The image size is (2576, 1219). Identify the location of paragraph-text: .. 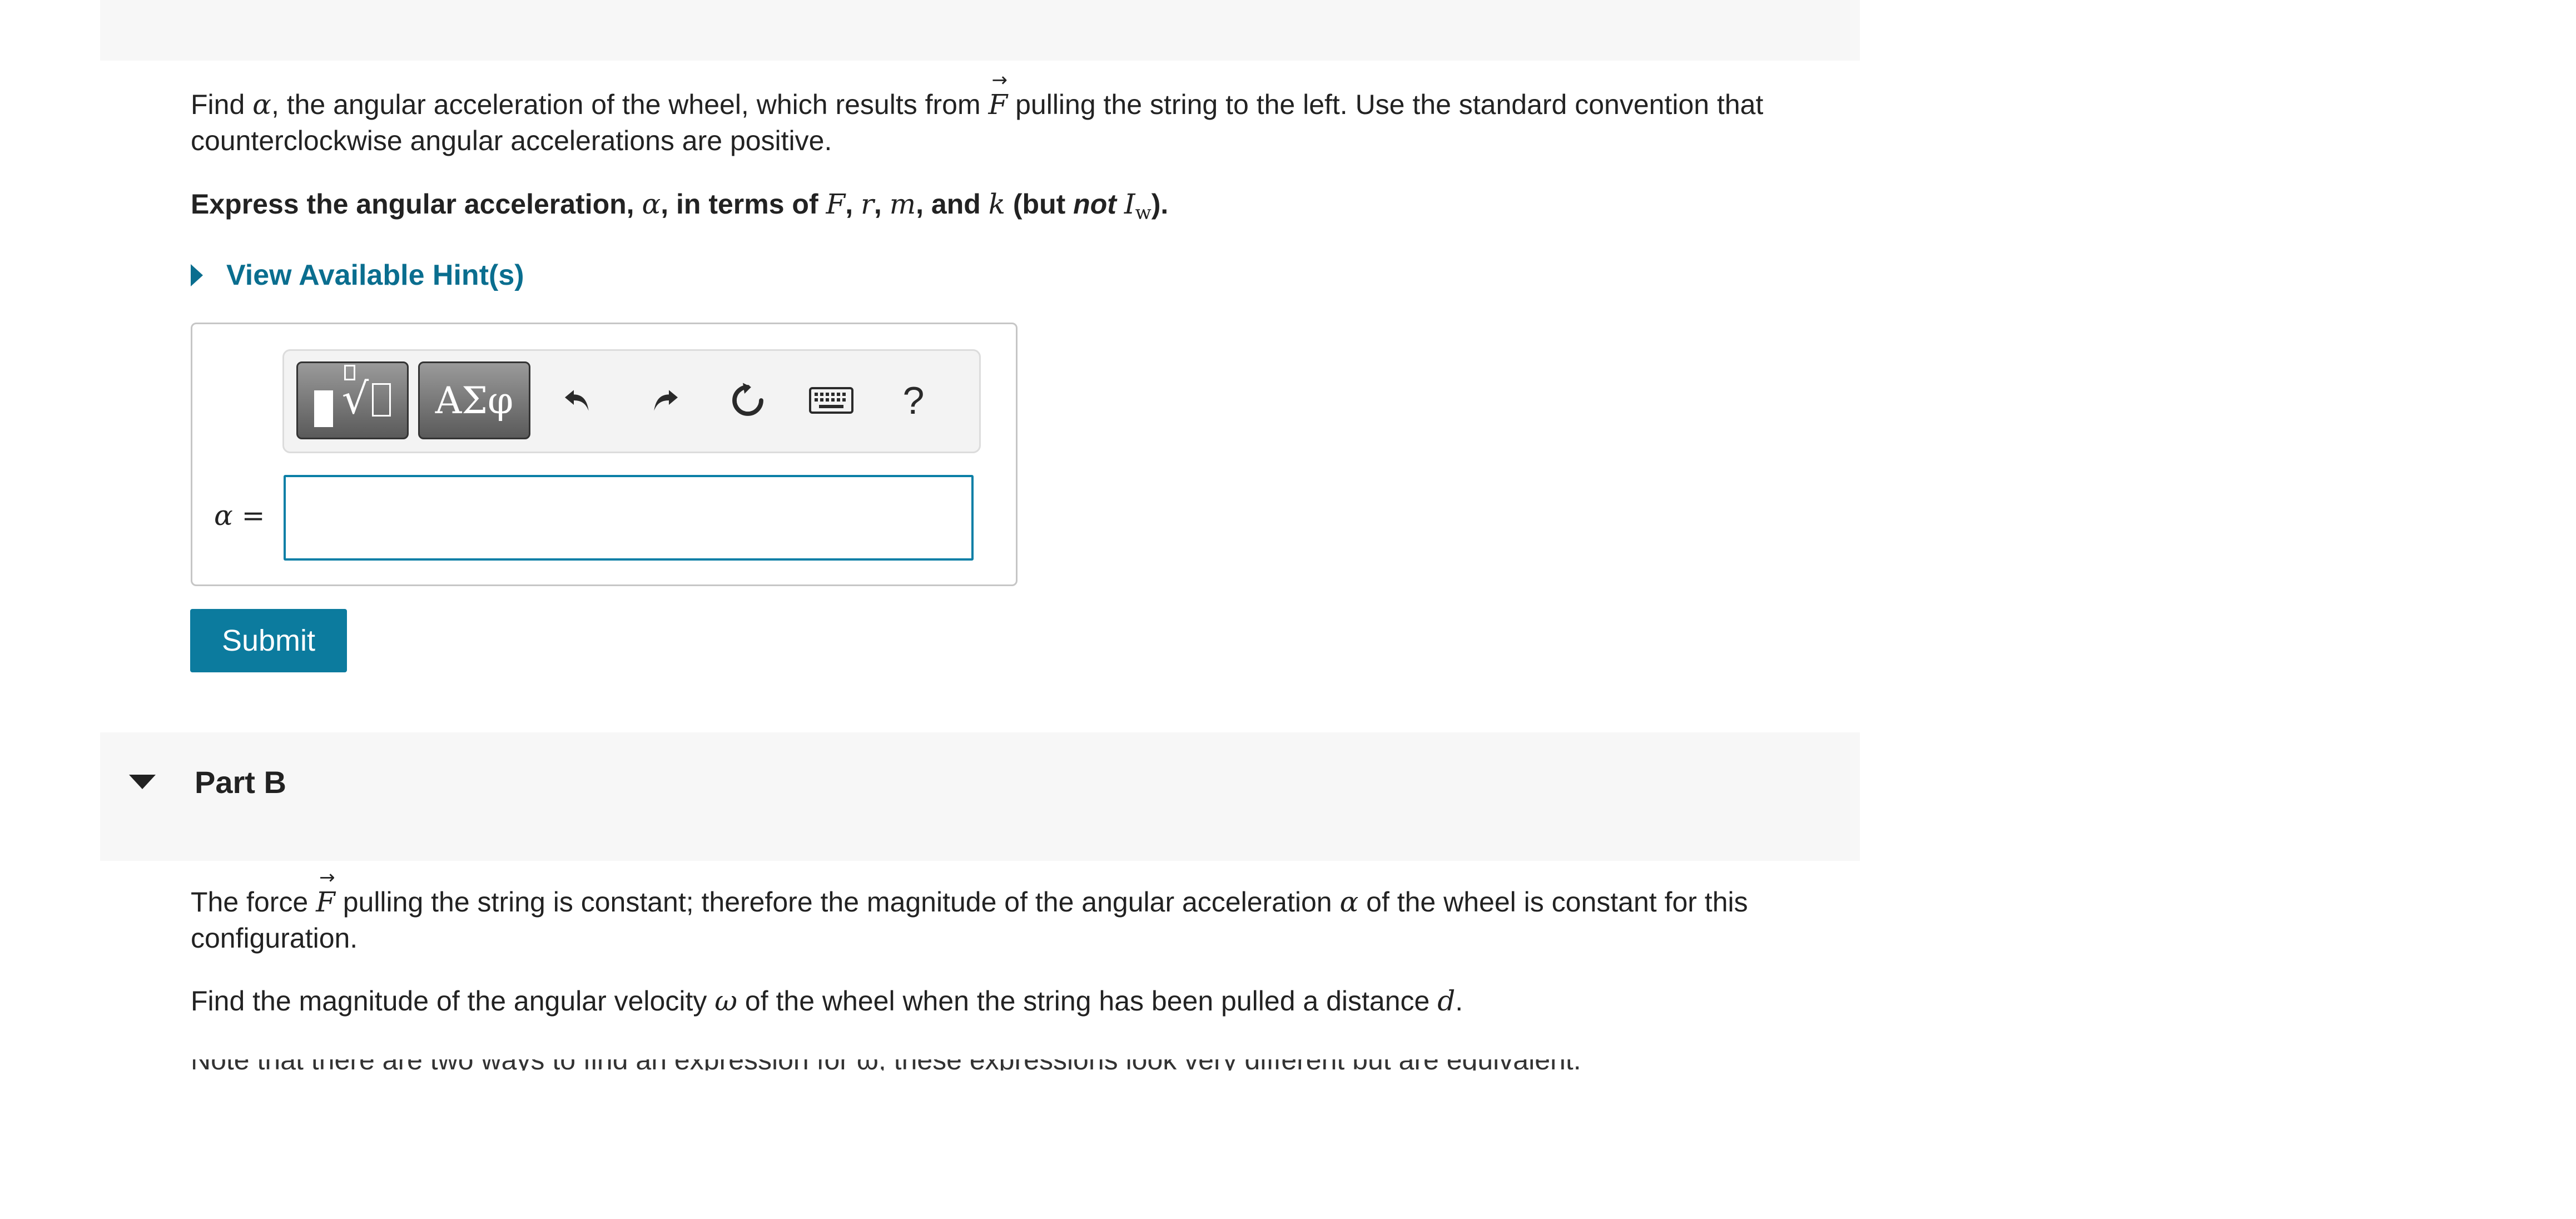
(1459, 1001).